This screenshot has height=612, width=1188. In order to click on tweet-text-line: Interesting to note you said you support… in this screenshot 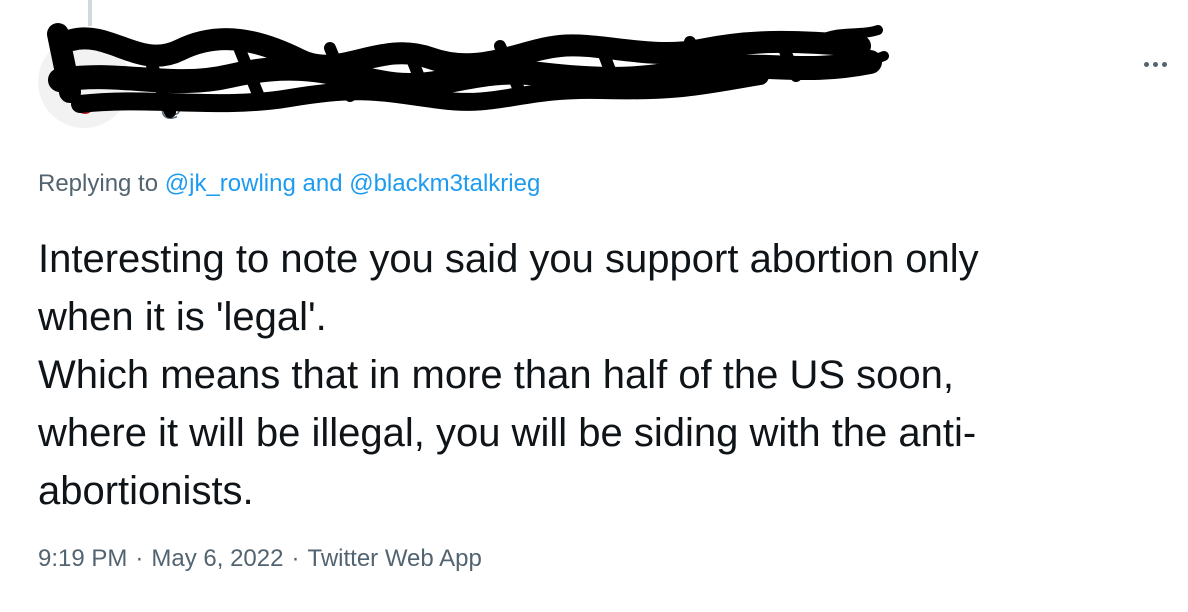, I will do `click(508, 259)`.